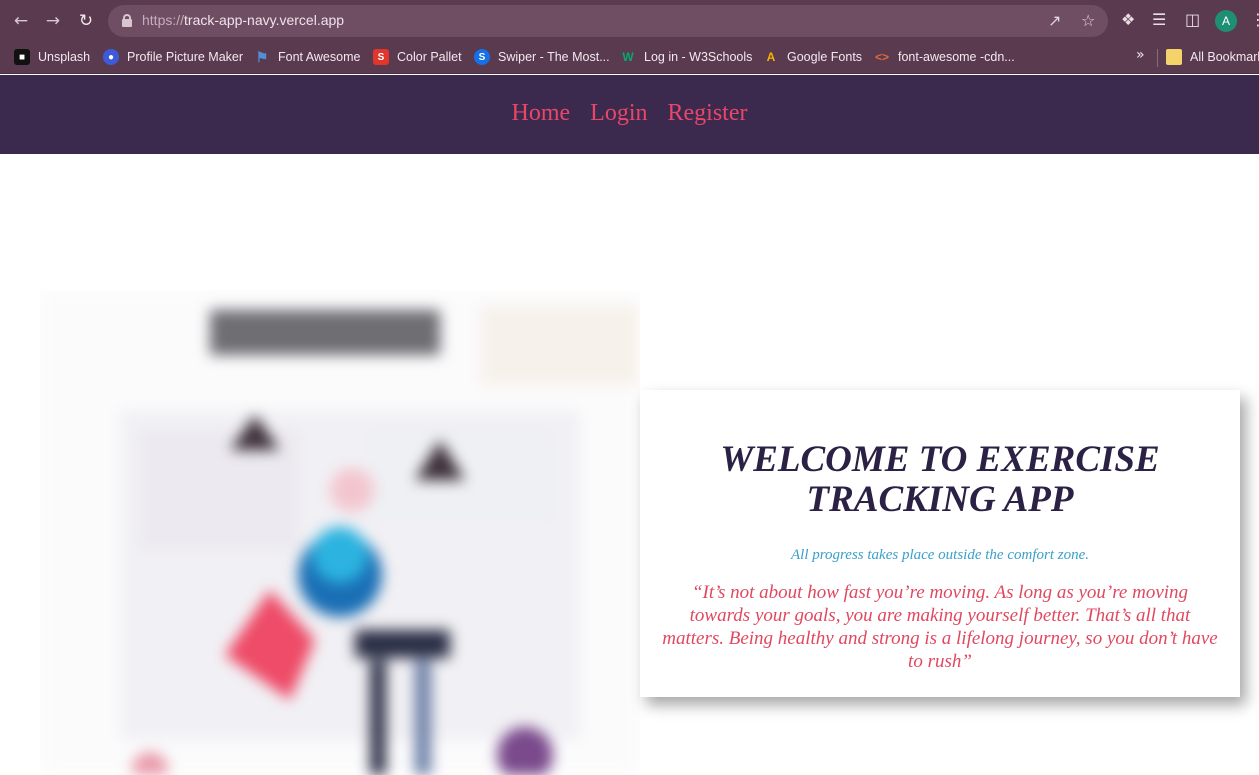 This screenshot has height=775, width=1259. I want to click on profile-picture-maker-icon: ●, so click(111, 57).